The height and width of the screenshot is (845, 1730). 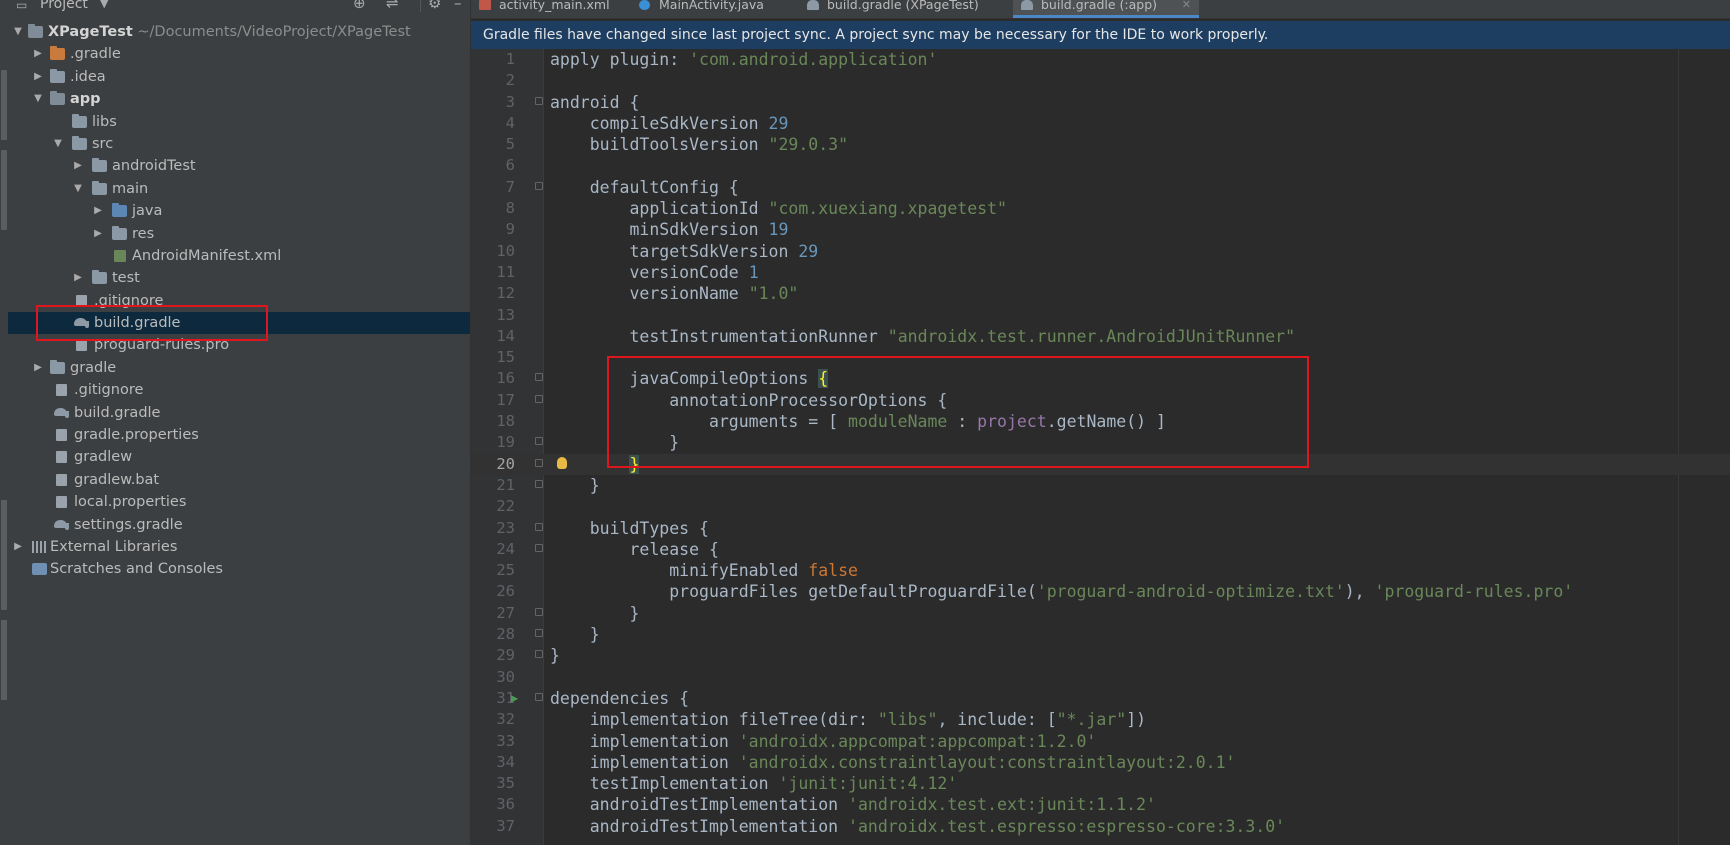 I want to click on code-line: 5 buildToolsVersion "29.0.3", so click(x=1100, y=144).